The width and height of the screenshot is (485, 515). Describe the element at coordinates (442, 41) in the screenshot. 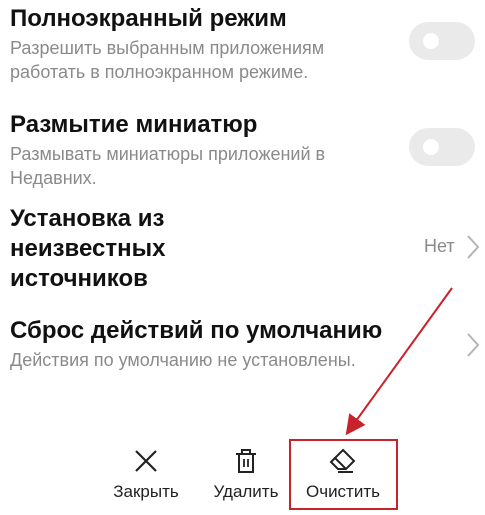

I see `fullscreen-toggle` at that location.